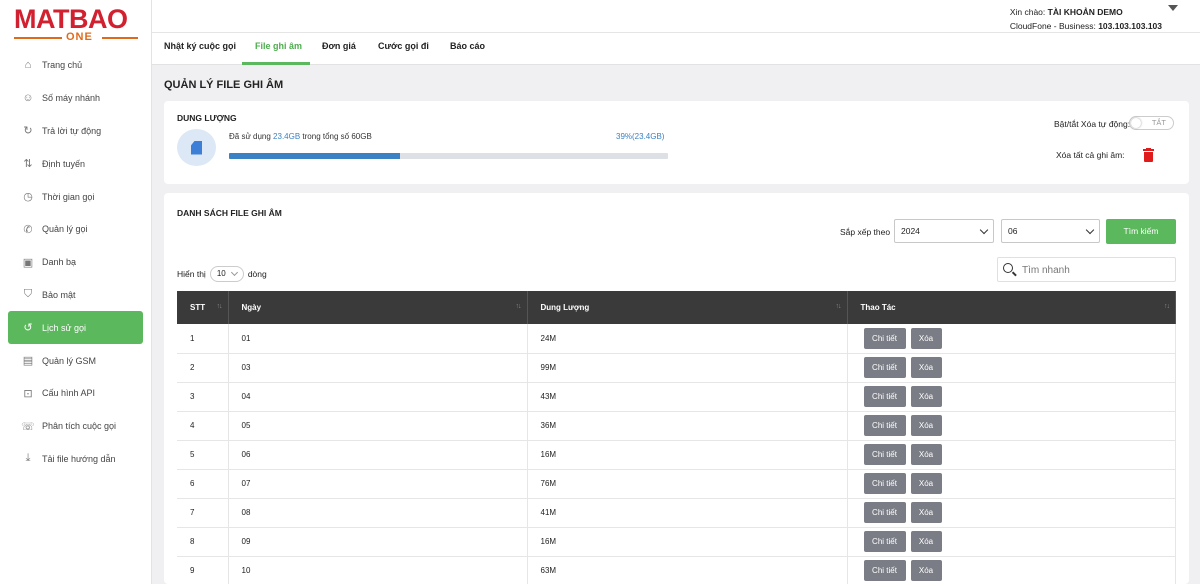 The image size is (1200, 584). What do you see at coordinates (62, 65) in the screenshot?
I see `sidebar-item-label: Trang chủ` at bounding box center [62, 65].